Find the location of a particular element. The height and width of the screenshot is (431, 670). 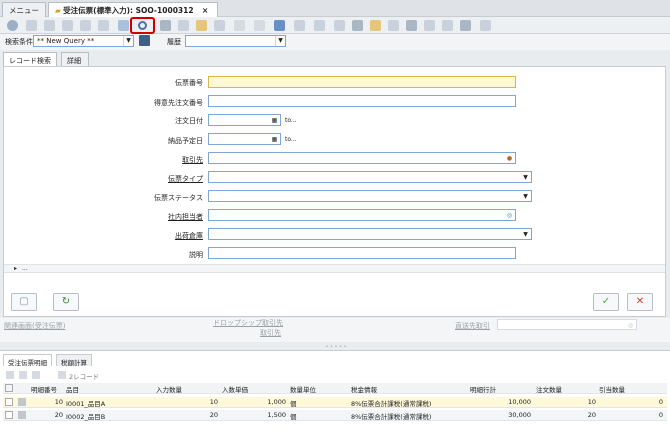

tab-order-lines: 受注伝票明細 is located at coordinates (27, 360).